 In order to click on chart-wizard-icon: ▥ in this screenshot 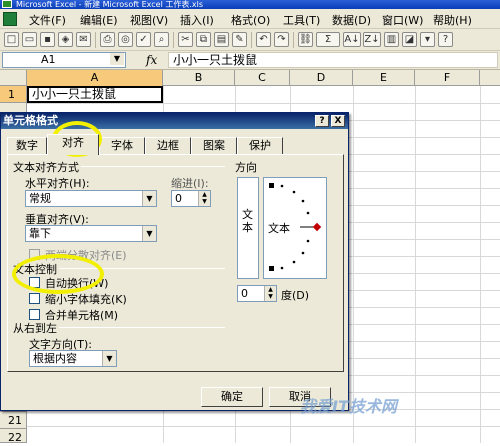, I will do `click(391, 39)`.